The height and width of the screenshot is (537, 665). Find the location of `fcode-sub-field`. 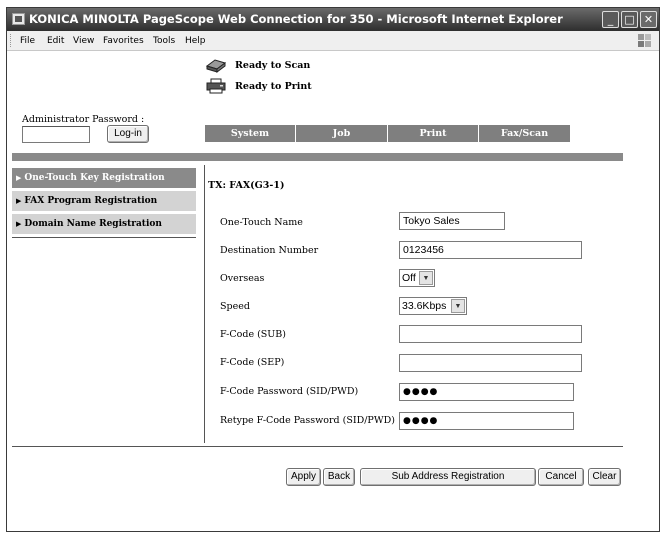

fcode-sub-field is located at coordinates (490, 334).